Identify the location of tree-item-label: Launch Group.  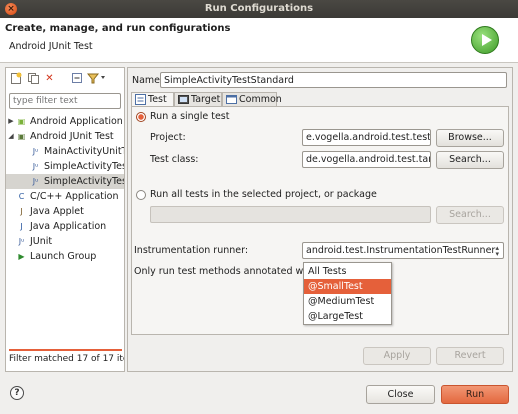
(63, 256).